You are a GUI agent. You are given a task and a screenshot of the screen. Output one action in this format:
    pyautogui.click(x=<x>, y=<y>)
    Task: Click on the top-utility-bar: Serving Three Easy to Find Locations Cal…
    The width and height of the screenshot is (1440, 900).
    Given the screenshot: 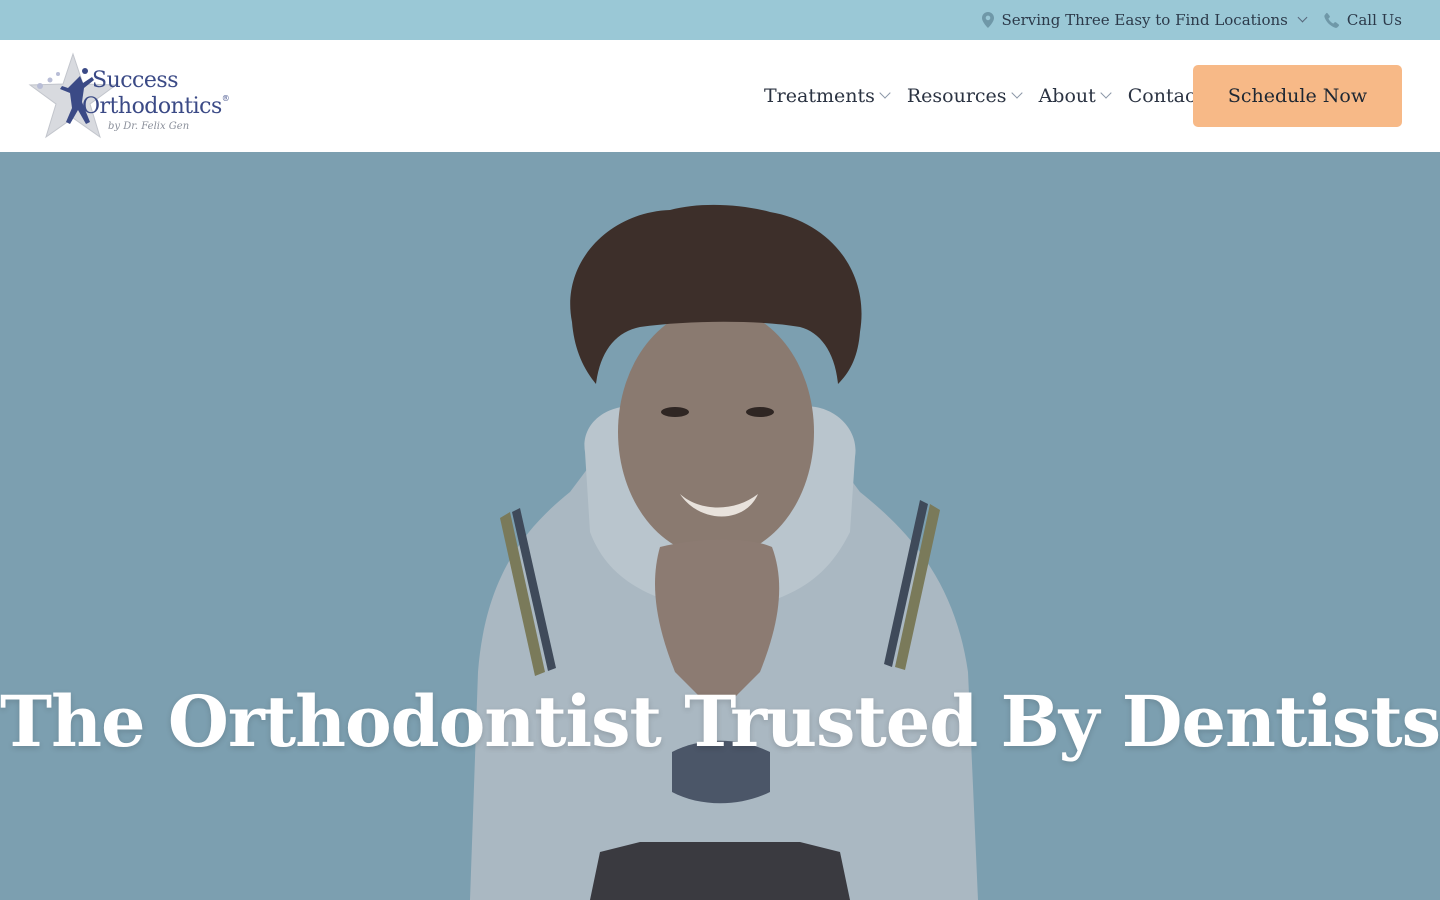 What is the action you would take?
    pyautogui.click(x=720, y=20)
    